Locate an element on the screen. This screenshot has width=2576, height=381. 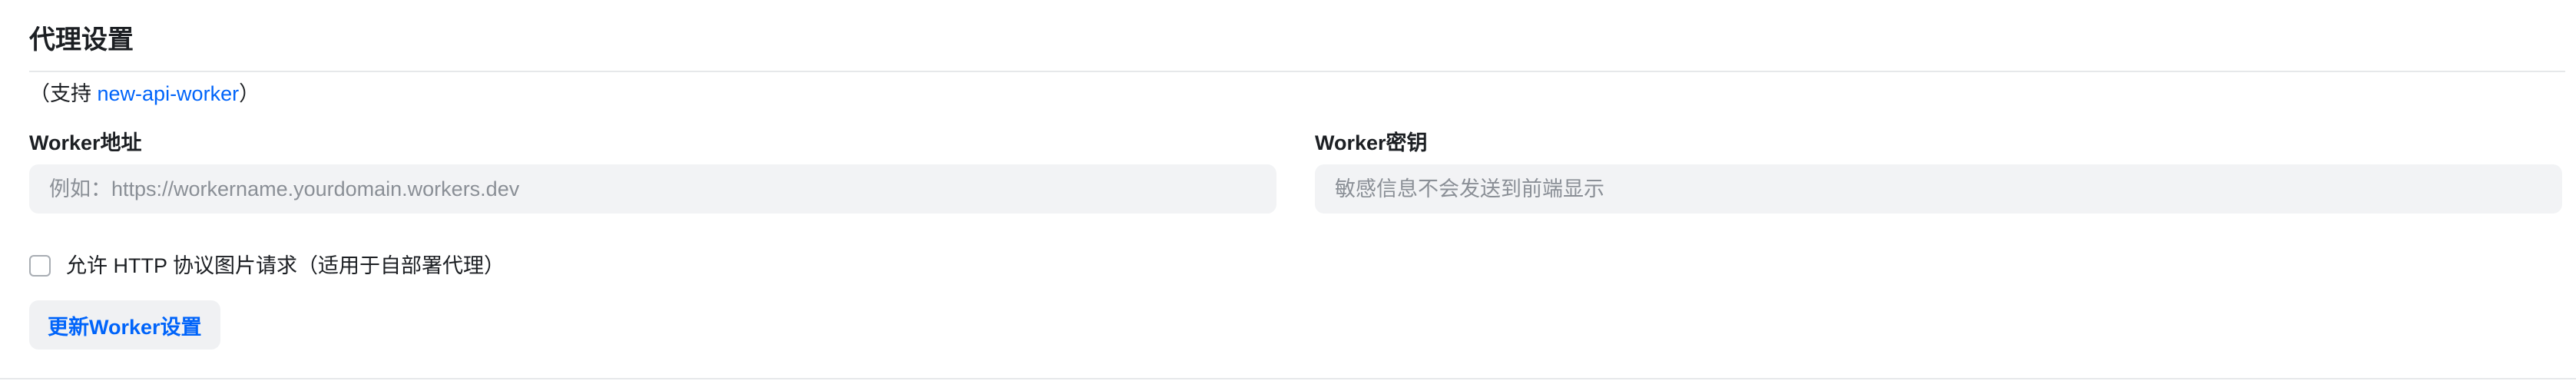
support-note: （支持 new-api-worker） is located at coordinates (144, 93).